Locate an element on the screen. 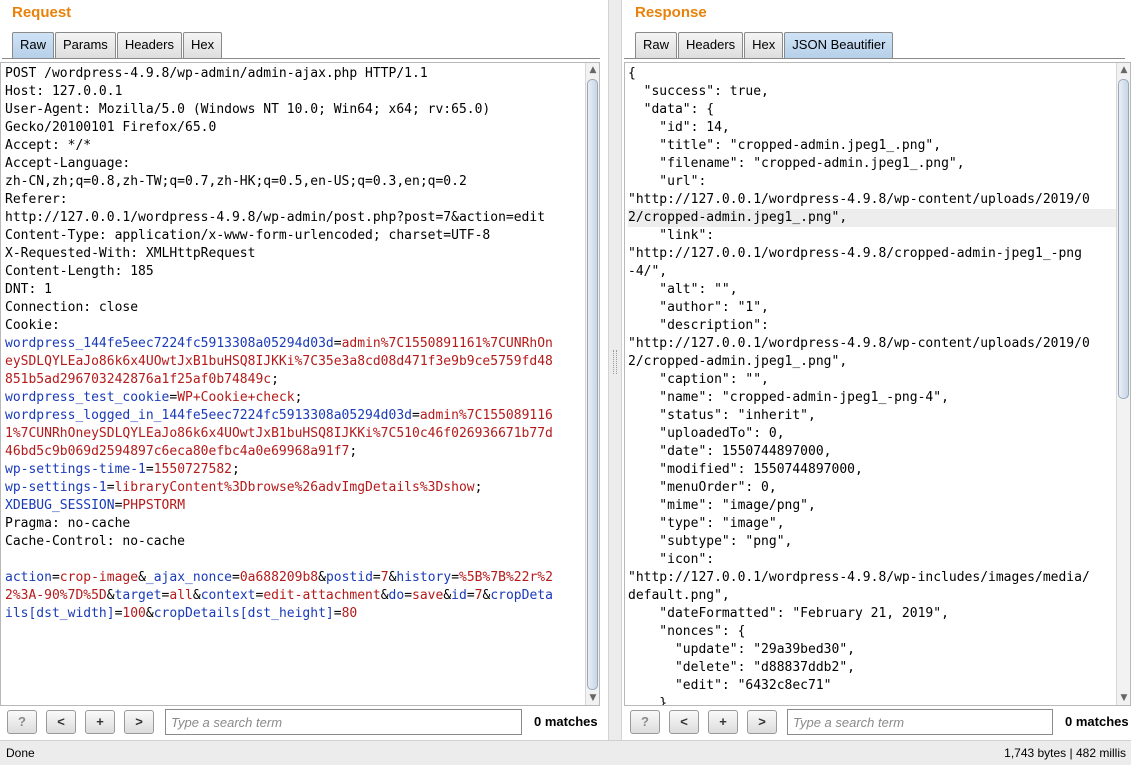 The height and width of the screenshot is (765, 1131). request-search-input is located at coordinates (343, 722).